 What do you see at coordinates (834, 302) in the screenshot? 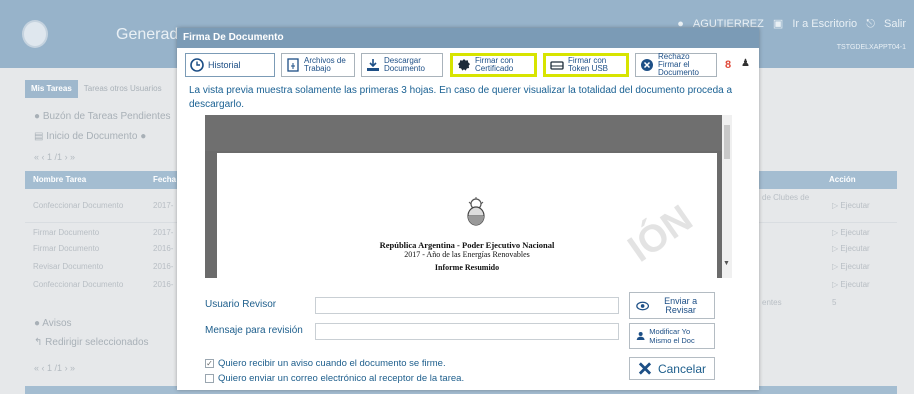
I see `count-five: 5` at bounding box center [834, 302].